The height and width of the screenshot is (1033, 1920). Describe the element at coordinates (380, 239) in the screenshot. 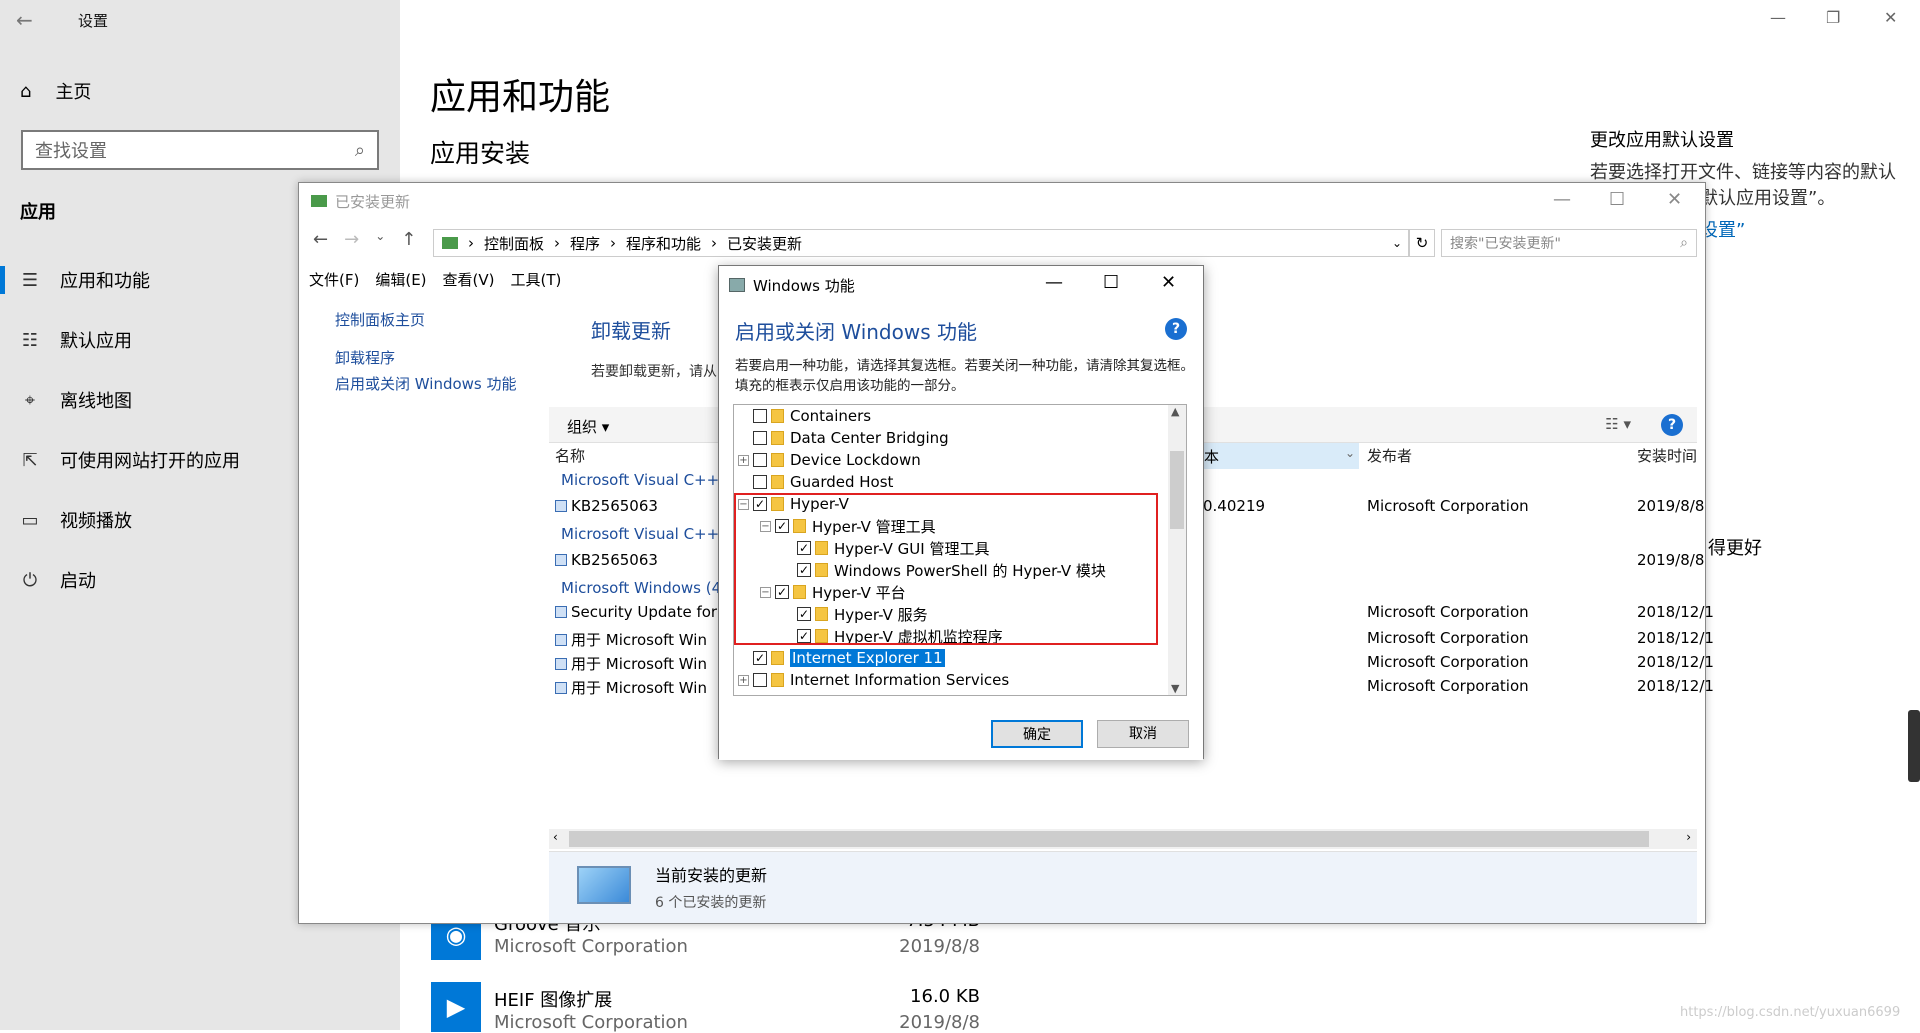

I see `recent-dropdown-icon: ⌄` at that location.